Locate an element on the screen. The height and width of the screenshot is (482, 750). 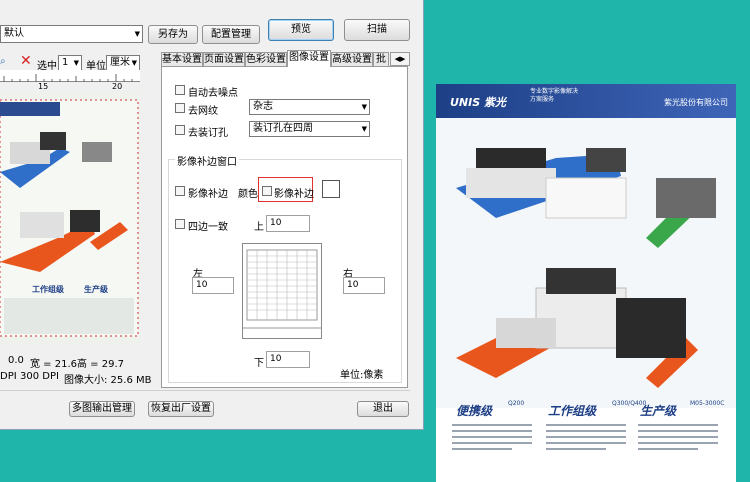
demoire-label: 去网纹 is located at coordinates (203, 111).